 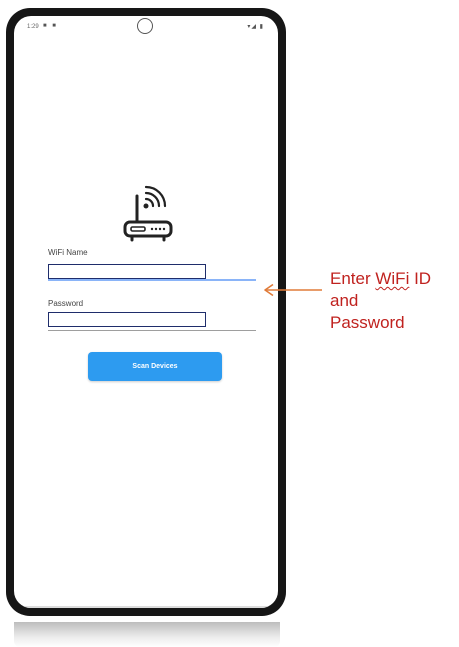 I want to click on callout-line-2: and, so click(x=344, y=300).